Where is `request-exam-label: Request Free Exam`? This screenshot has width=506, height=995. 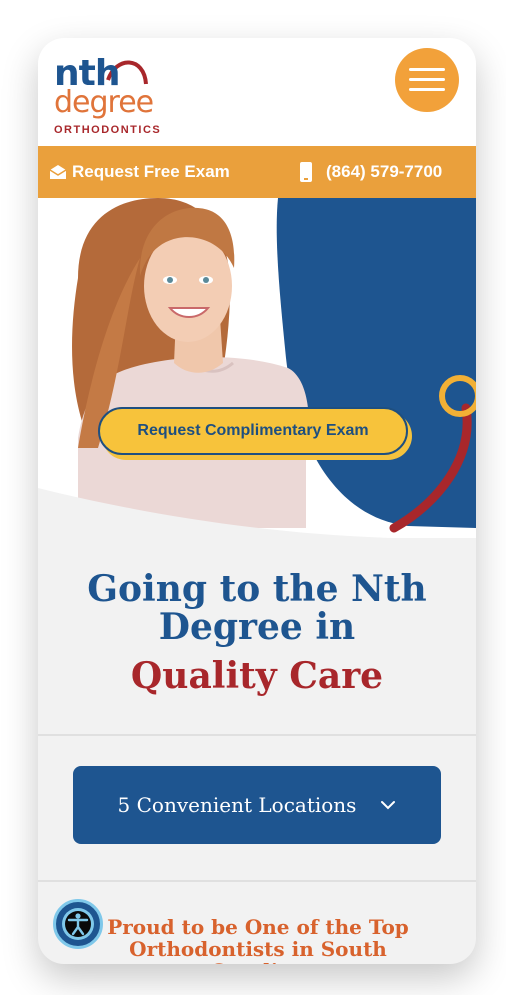 request-exam-label: Request Free Exam is located at coordinates (151, 171).